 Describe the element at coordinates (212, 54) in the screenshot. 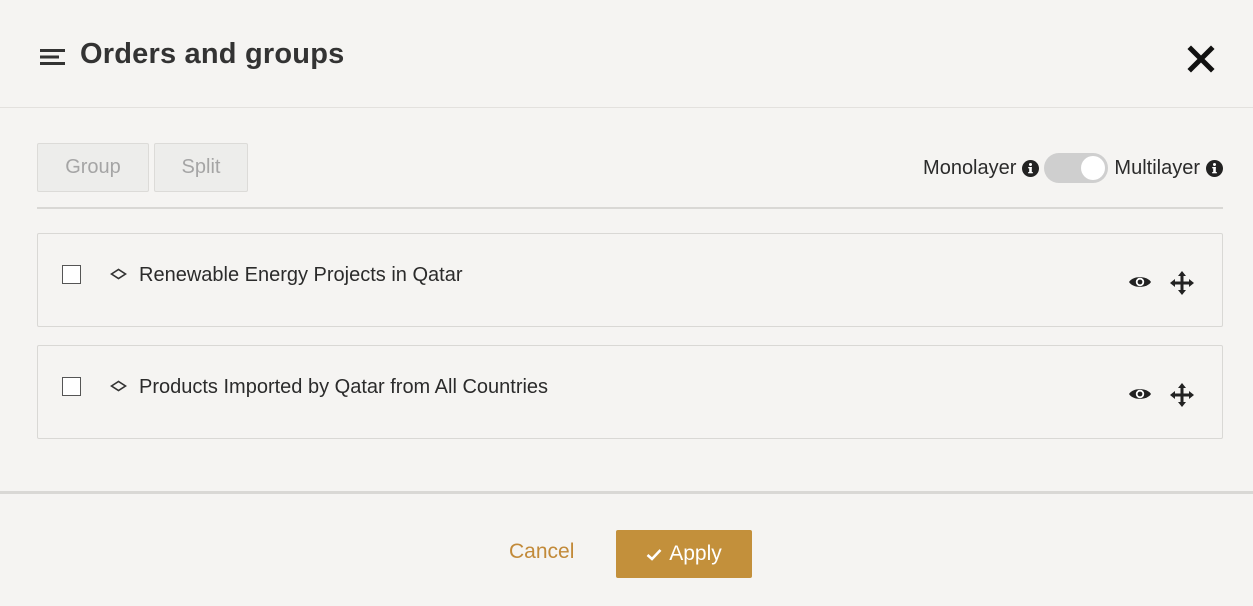

I see `dialog-title: Orders and groups` at that location.